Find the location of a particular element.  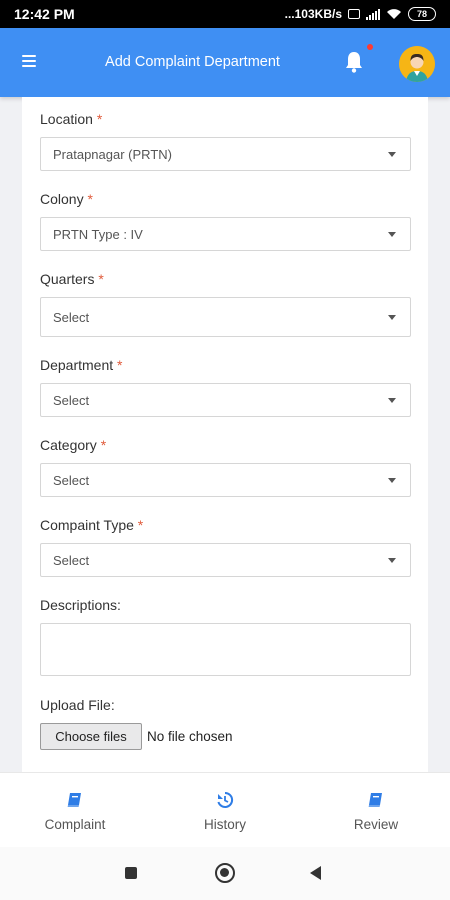

upload-file-label: Upload File: is located at coordinates (77, 705).